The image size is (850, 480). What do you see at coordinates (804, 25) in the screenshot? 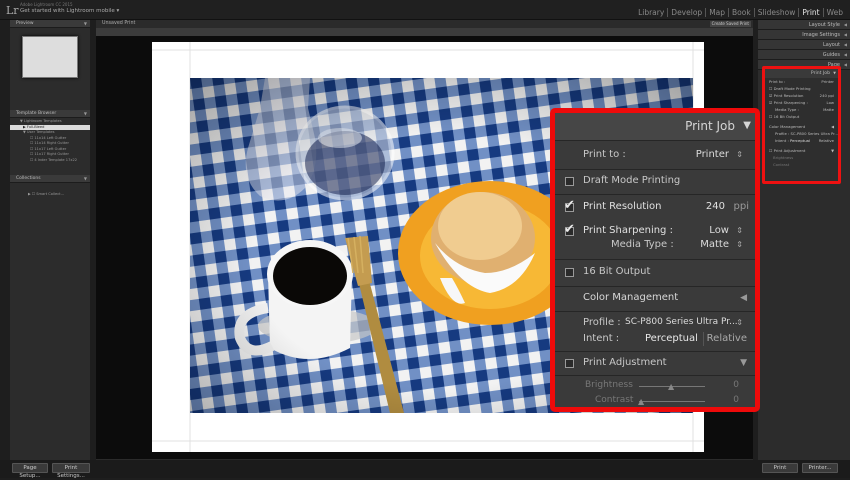
I see `section-layout-style: Layout Style ◀` at bounding box center [804, 25].